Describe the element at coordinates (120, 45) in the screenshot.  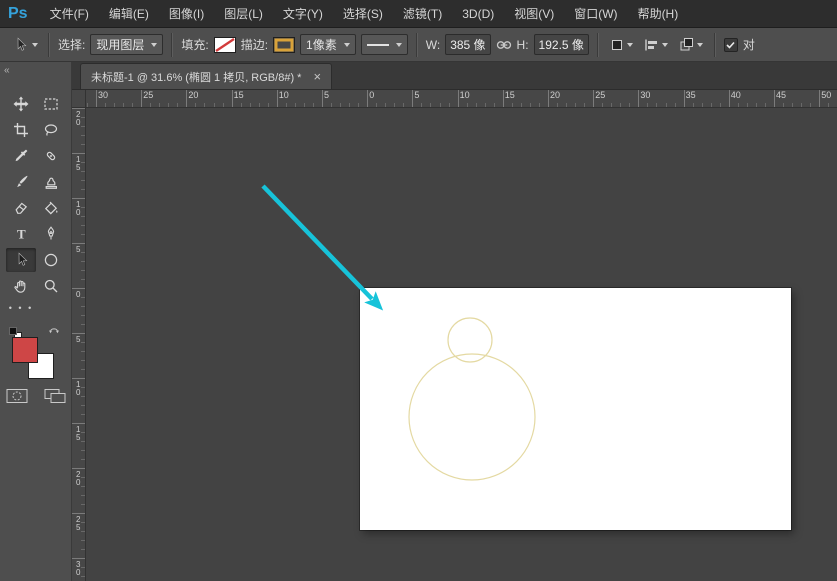
I see `select-mode-value: 现用图层` at that location.